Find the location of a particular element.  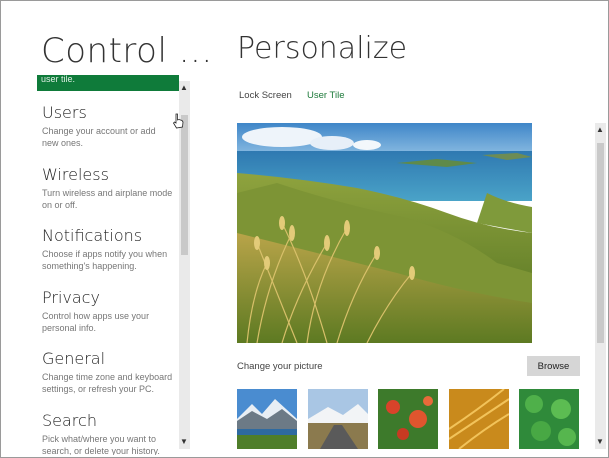

picture-thumbnail-flowers is located at coordinates (408, 419).